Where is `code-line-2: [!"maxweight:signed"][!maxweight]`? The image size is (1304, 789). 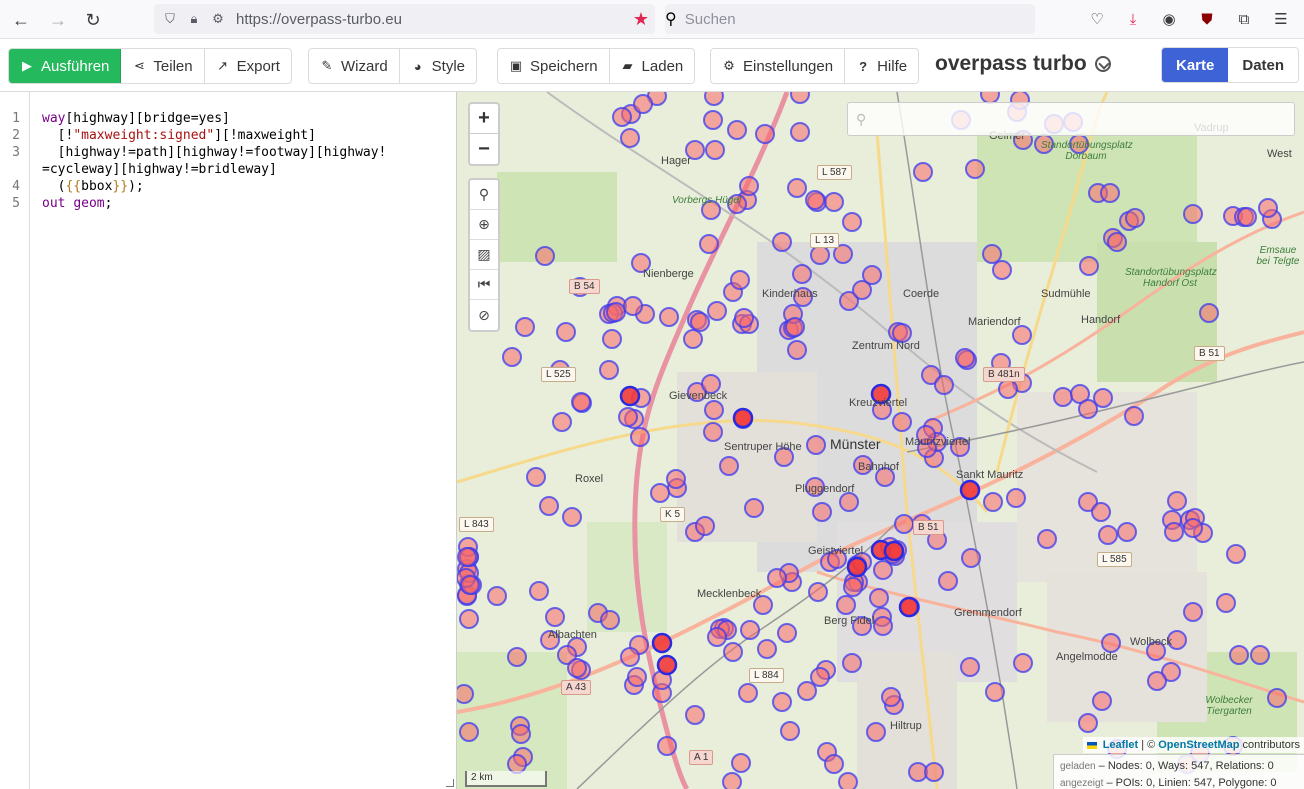
code-line-2: [!"maxweight:signed"][!maxweight] is located at coordinates (179, 135).